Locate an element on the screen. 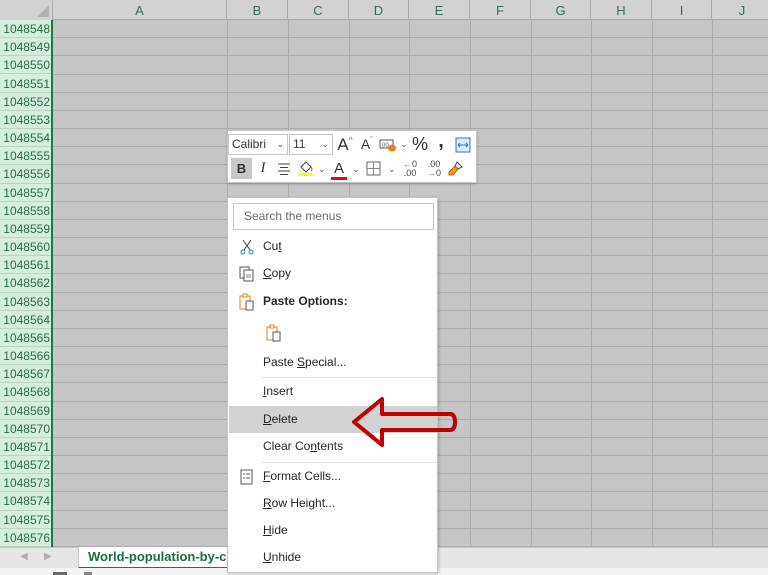  percent-style-button: % is located at coordinates (420, 144).